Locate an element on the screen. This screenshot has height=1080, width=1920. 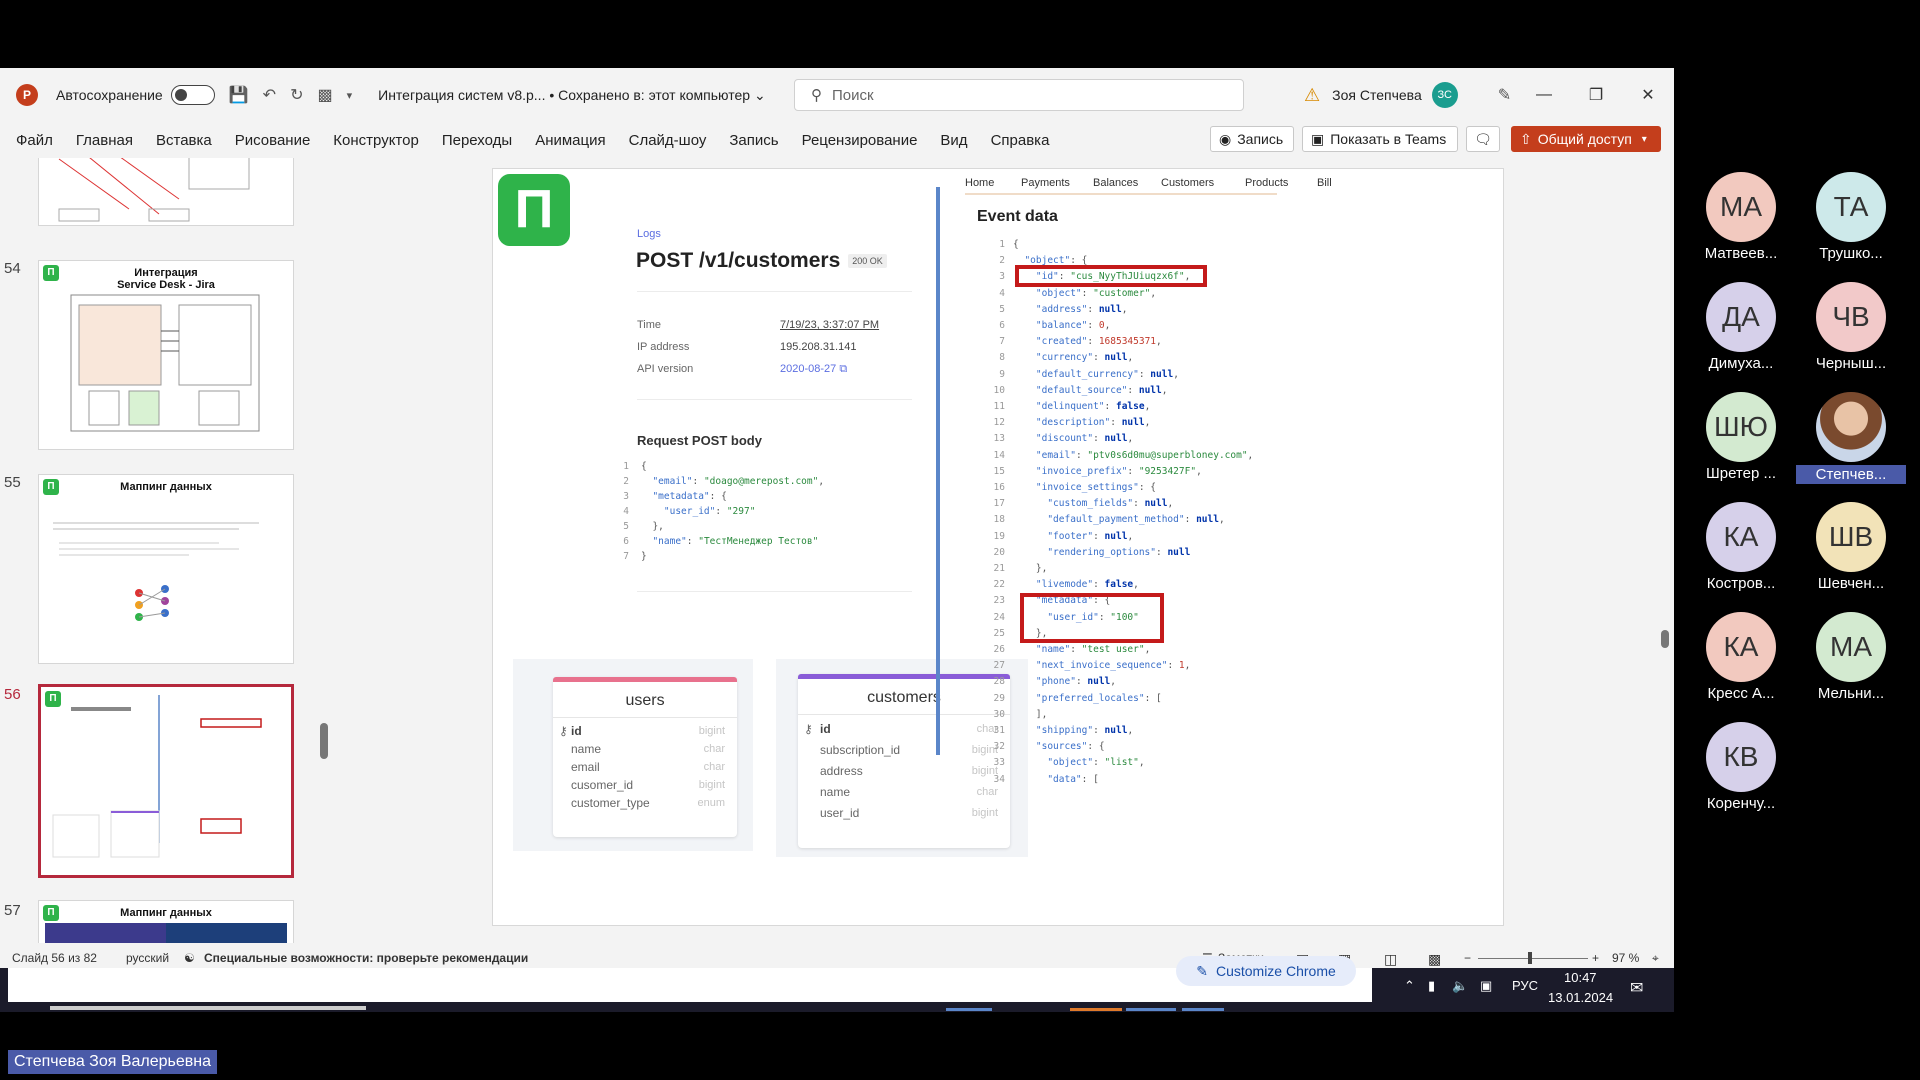
code-line: "default_source": null, is located at coordinates (1101, 390).